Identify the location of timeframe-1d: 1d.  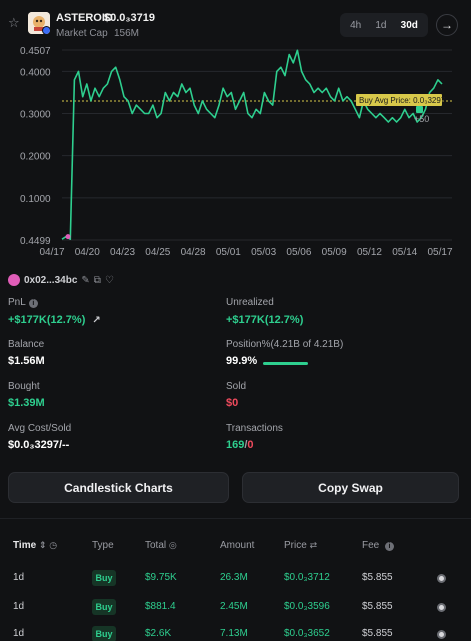
(380, 25).